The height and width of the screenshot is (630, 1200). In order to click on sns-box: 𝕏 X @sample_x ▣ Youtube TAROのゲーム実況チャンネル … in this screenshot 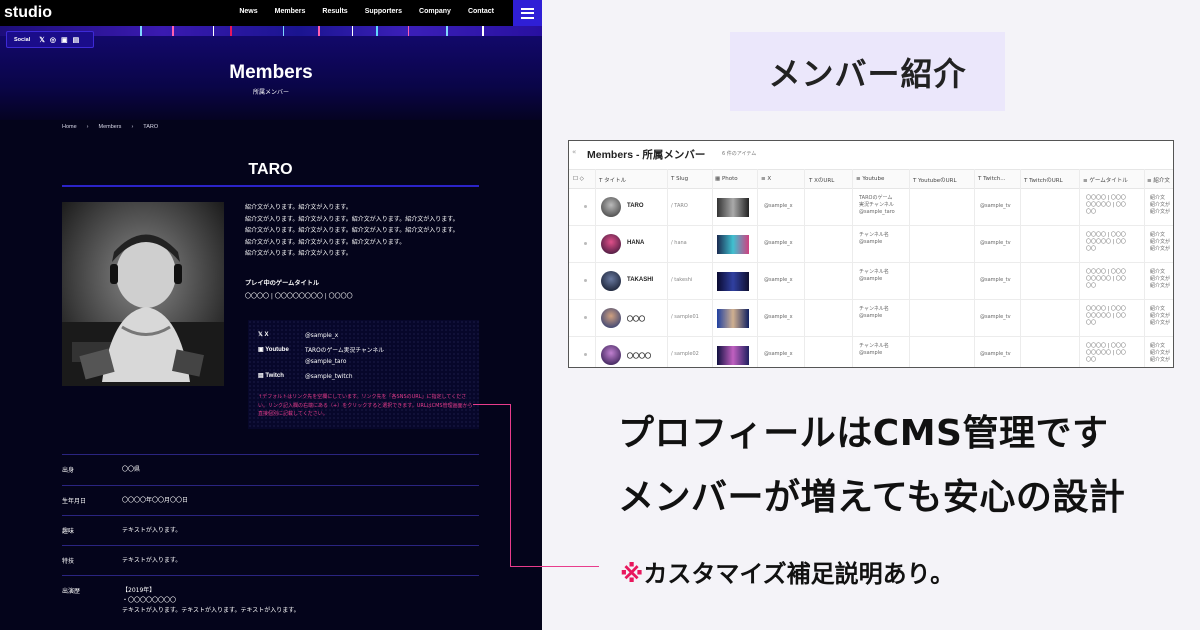, I will do `click(363, 374)`.